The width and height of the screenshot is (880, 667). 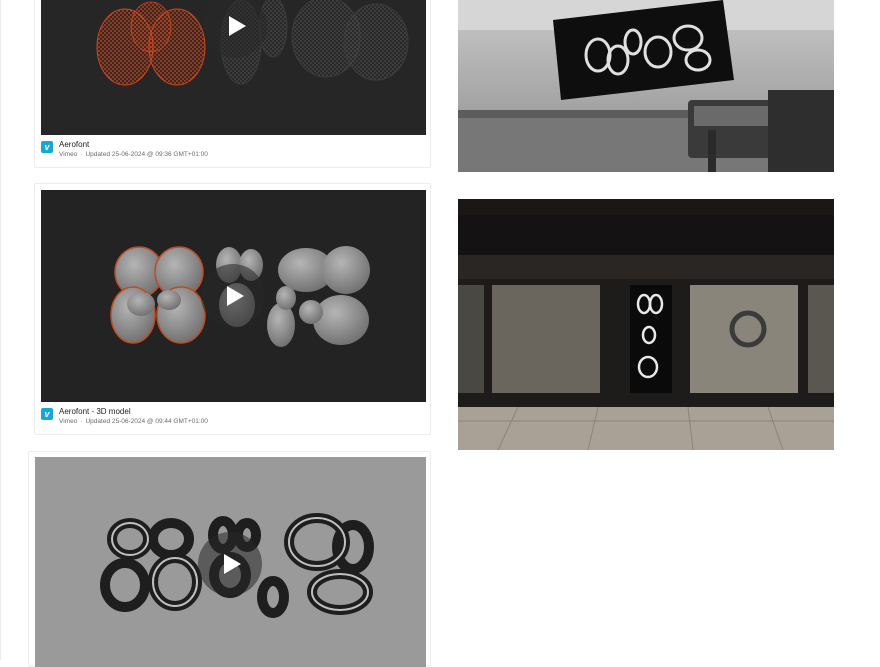 What do you see at coordinates (146, 421) in the screenshot?
I see `video-updated: Updated 25-06-2024 @ 09:44 GMT+01:00` at bounding box center [146, 421].